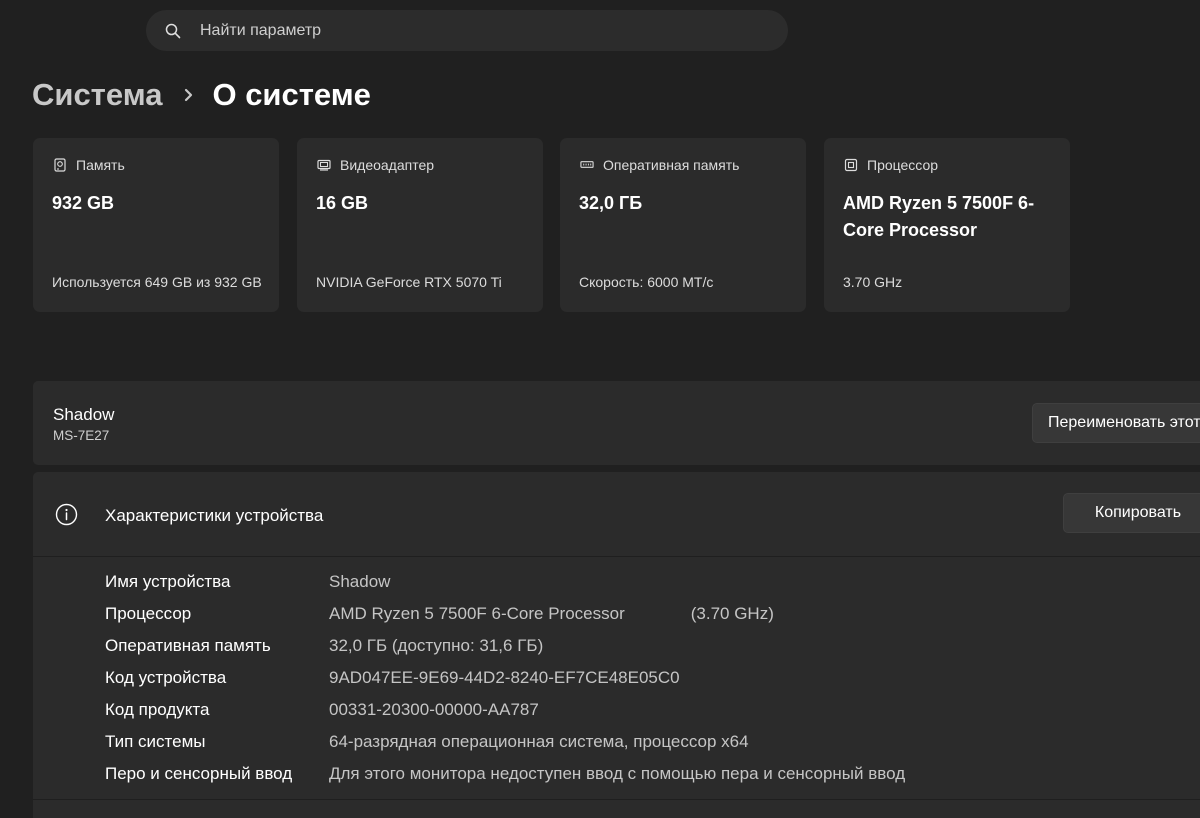 The height and width of the screenshot is (818, 1200). Describe the element at coordinates (436, 645) in the screenshot. I see `spec-value: 32,0 ГБ (доступно: 31,6 ГБ)` at that location.